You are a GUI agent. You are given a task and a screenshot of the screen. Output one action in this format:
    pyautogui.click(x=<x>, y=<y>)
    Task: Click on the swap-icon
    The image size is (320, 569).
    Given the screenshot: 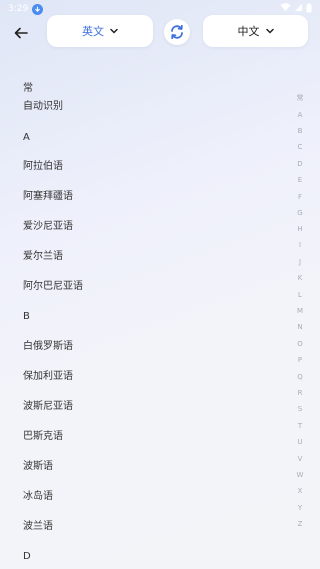 What is the action you would take?
    pyautogui.click(x=177, y=32)
    